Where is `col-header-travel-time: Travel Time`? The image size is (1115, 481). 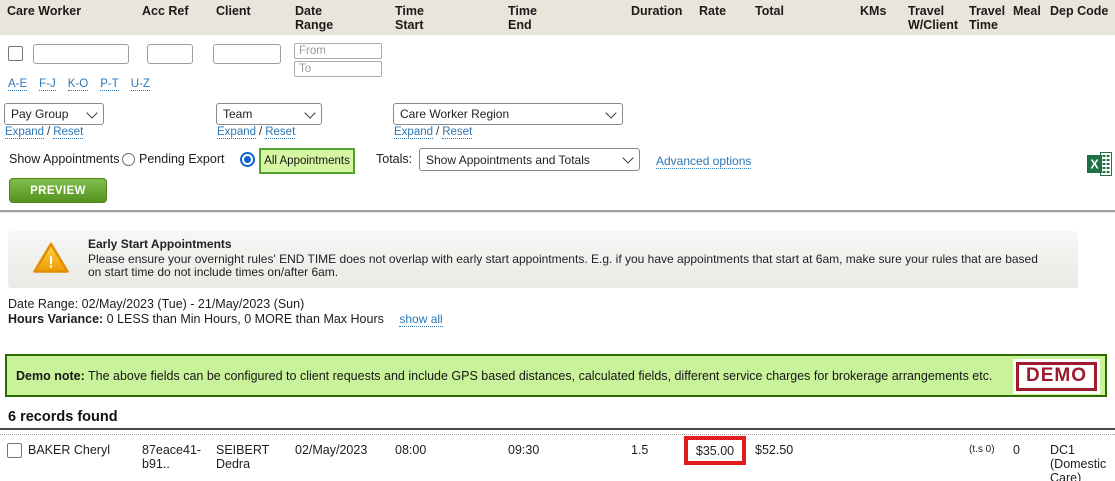
col-header-travel-time: Travel Time is located at coordinates (991, 19).